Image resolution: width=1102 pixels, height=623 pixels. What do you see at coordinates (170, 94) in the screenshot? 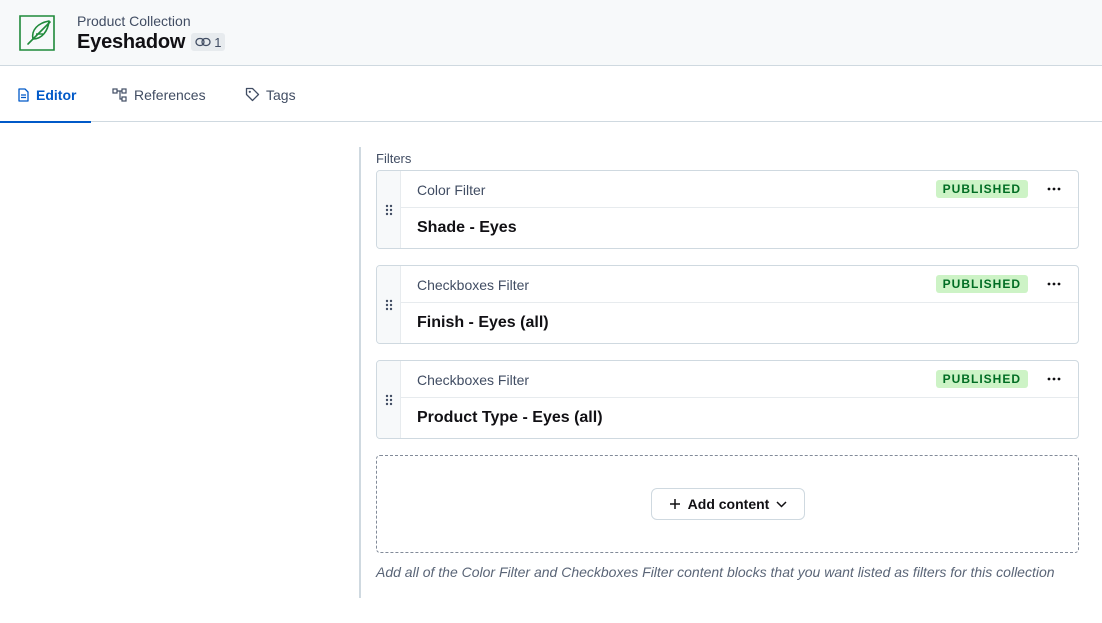
I see `tab-references-label: References` at bounding box center [170, 94].